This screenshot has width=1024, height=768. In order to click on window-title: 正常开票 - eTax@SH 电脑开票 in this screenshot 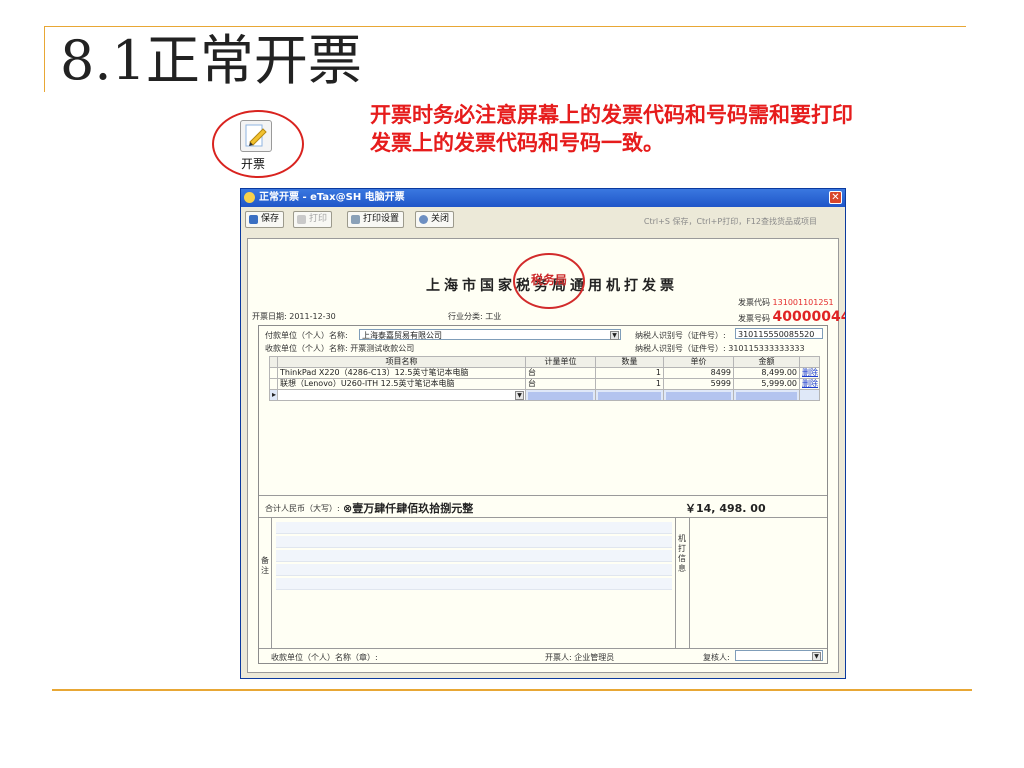, I will do `click(332, 197)`.